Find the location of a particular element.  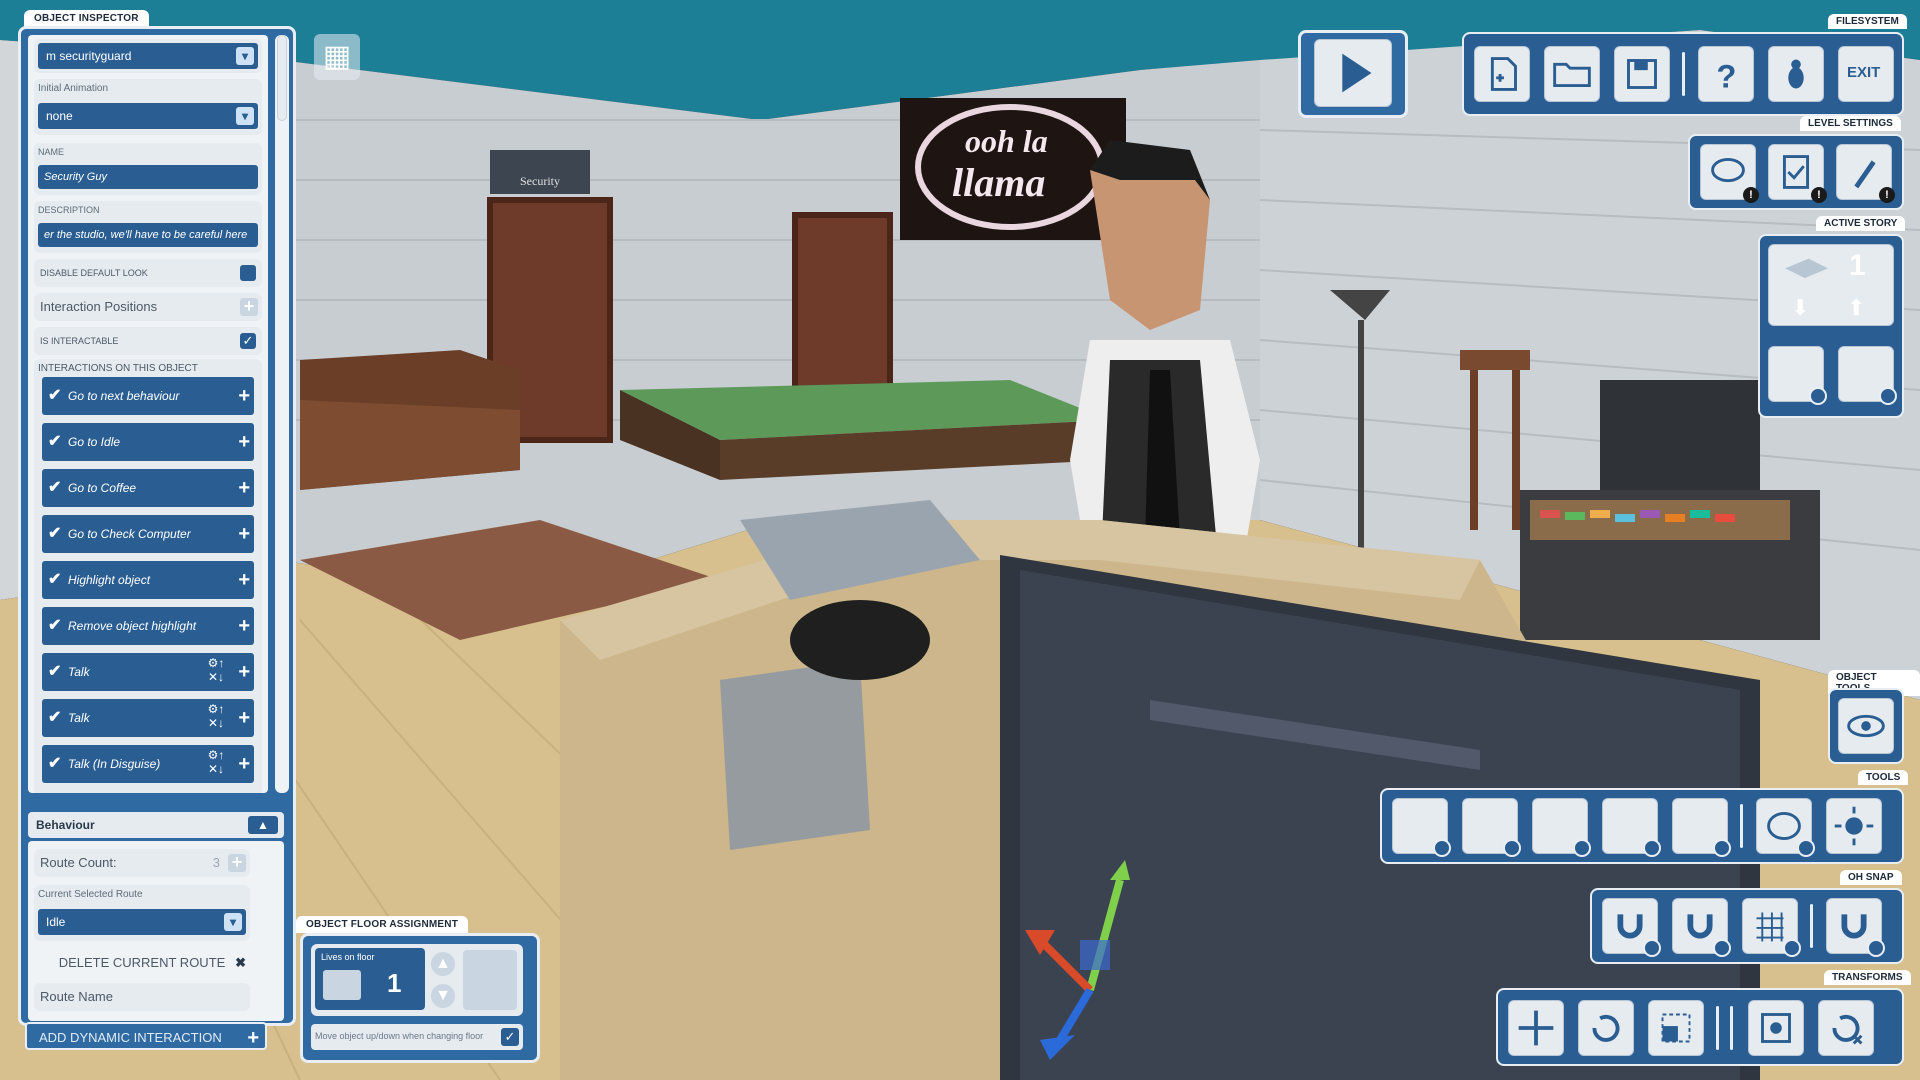

object-dropdown: m securityguard ▾ is located at coordinates (148, 56).